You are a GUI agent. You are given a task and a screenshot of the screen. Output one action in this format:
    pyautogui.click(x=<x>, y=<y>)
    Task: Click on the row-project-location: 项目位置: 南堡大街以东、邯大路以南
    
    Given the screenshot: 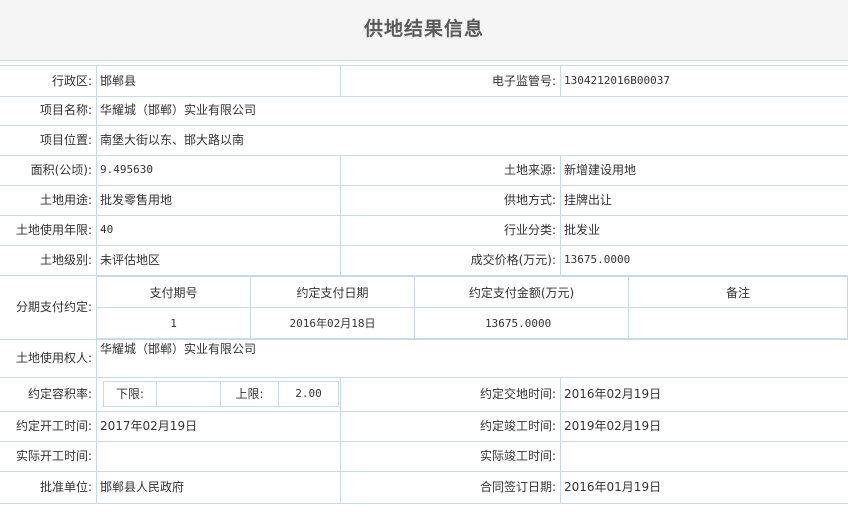 What is the action you would take?
    pyautogui.click(x=424, y=141)
    